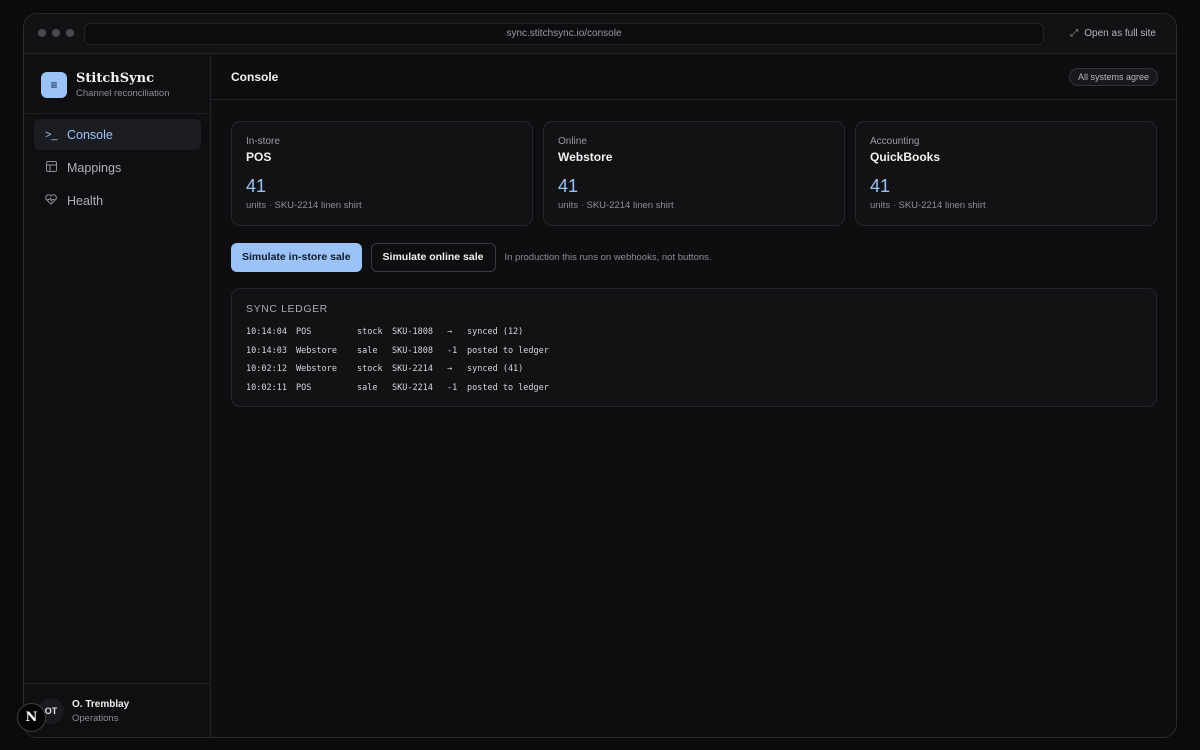  Describe the element at coordinates (51, 200) in the screenshot. I see `heart-pulse-icon` at that location.